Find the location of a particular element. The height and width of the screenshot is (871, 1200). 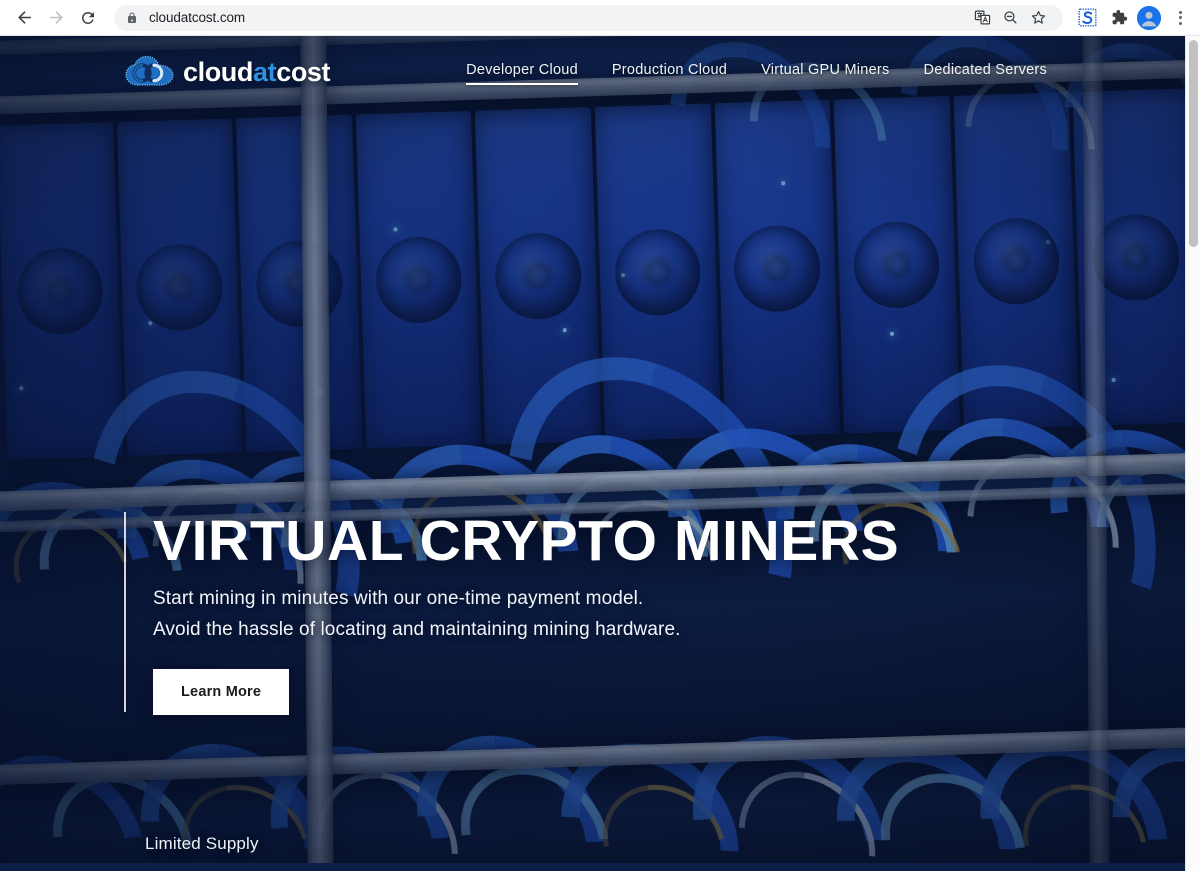

learn-more-button: Learn More is located at coordinates (221, 691).